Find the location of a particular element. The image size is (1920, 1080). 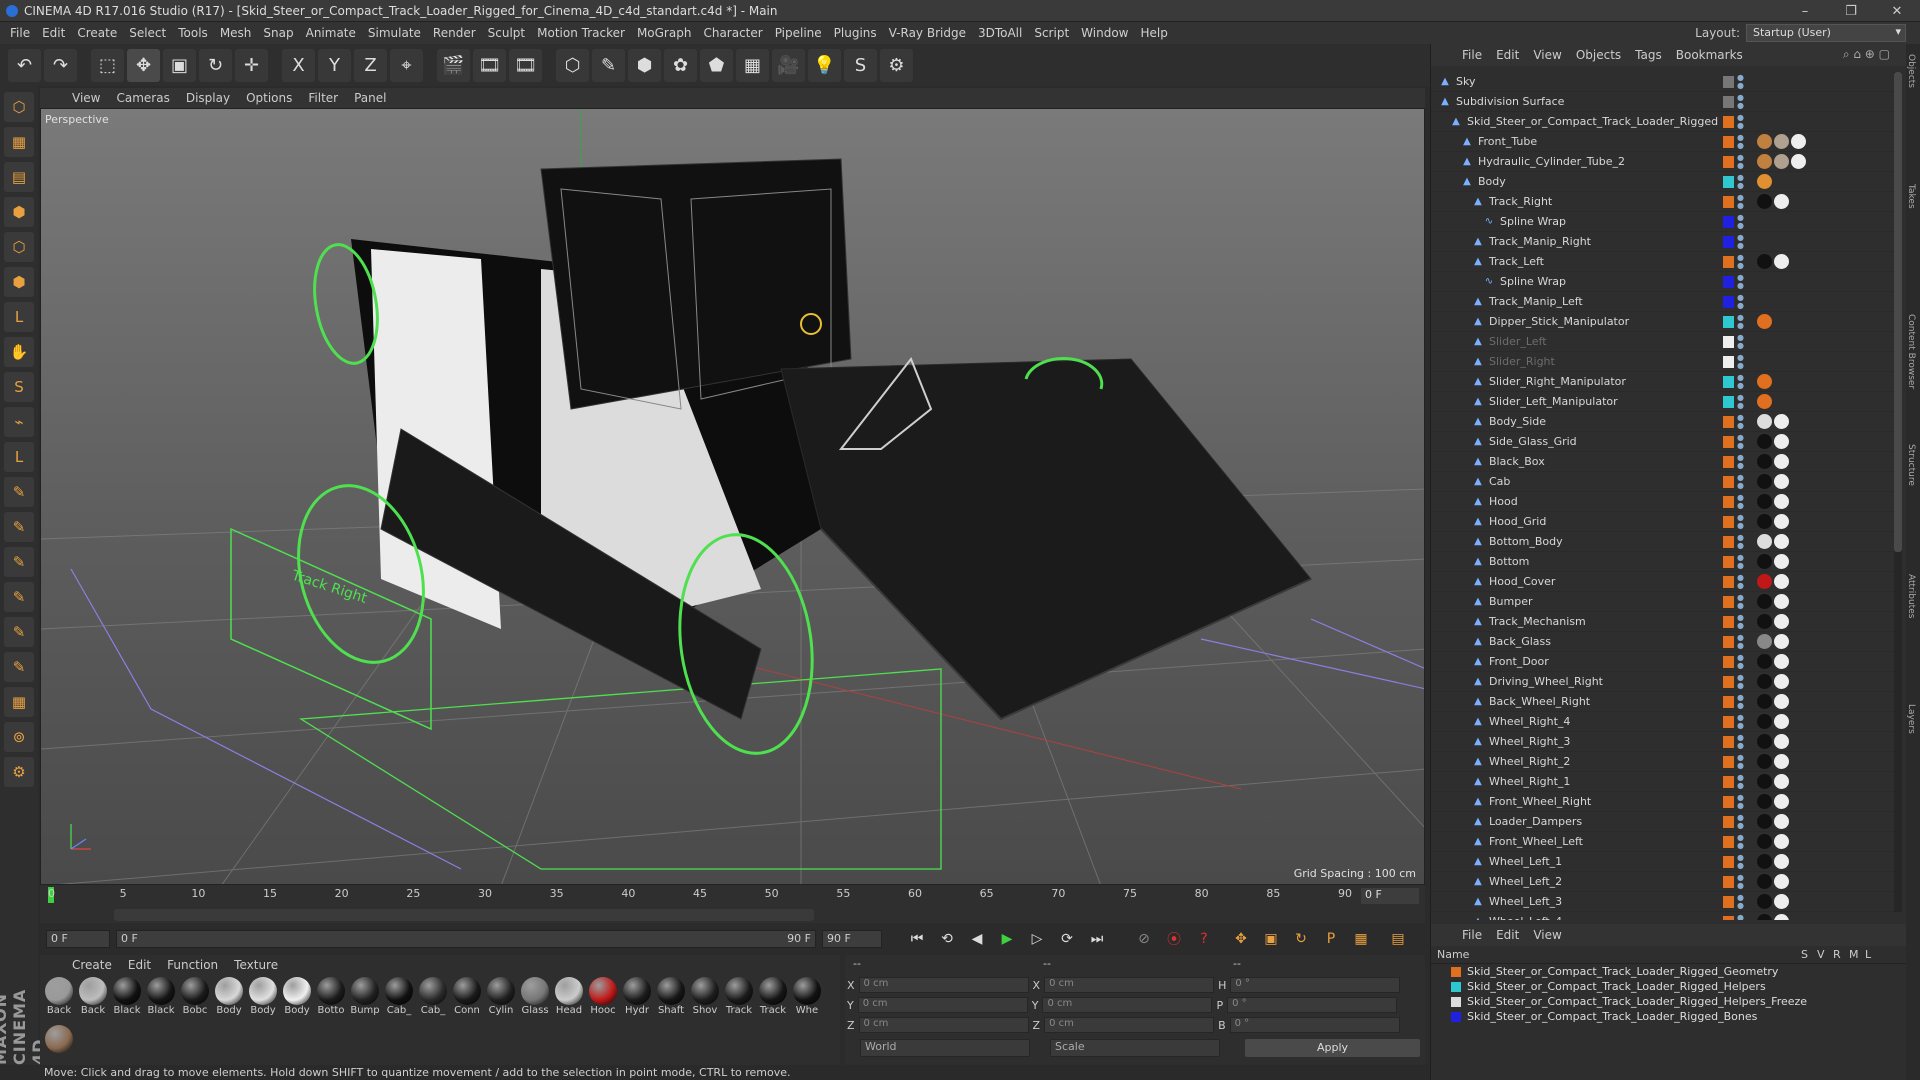

object-row: ▲ Front_Wheel_Left ● ● is located at coordinates (1666, 842).